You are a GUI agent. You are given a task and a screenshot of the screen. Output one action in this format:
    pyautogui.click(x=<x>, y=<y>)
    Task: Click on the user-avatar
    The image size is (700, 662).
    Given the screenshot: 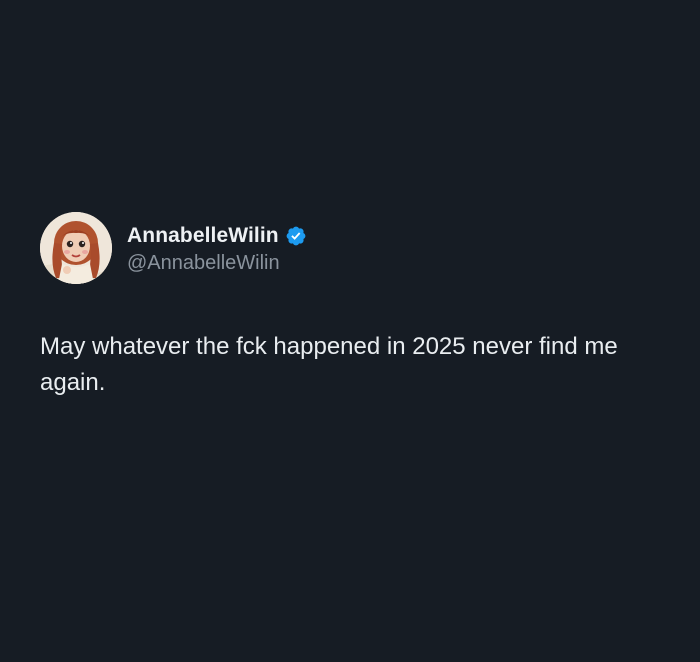 What is the action you would take?
    pyautogui.click(x=76, y=248)
    